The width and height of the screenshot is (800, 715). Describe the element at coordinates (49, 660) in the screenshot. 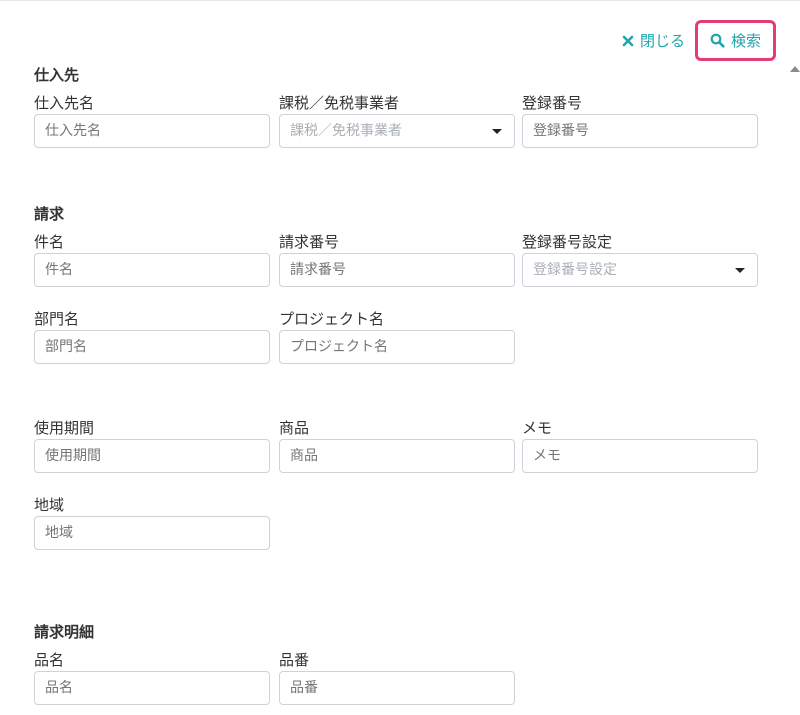

I see `item-name-label: 品名` at that location.